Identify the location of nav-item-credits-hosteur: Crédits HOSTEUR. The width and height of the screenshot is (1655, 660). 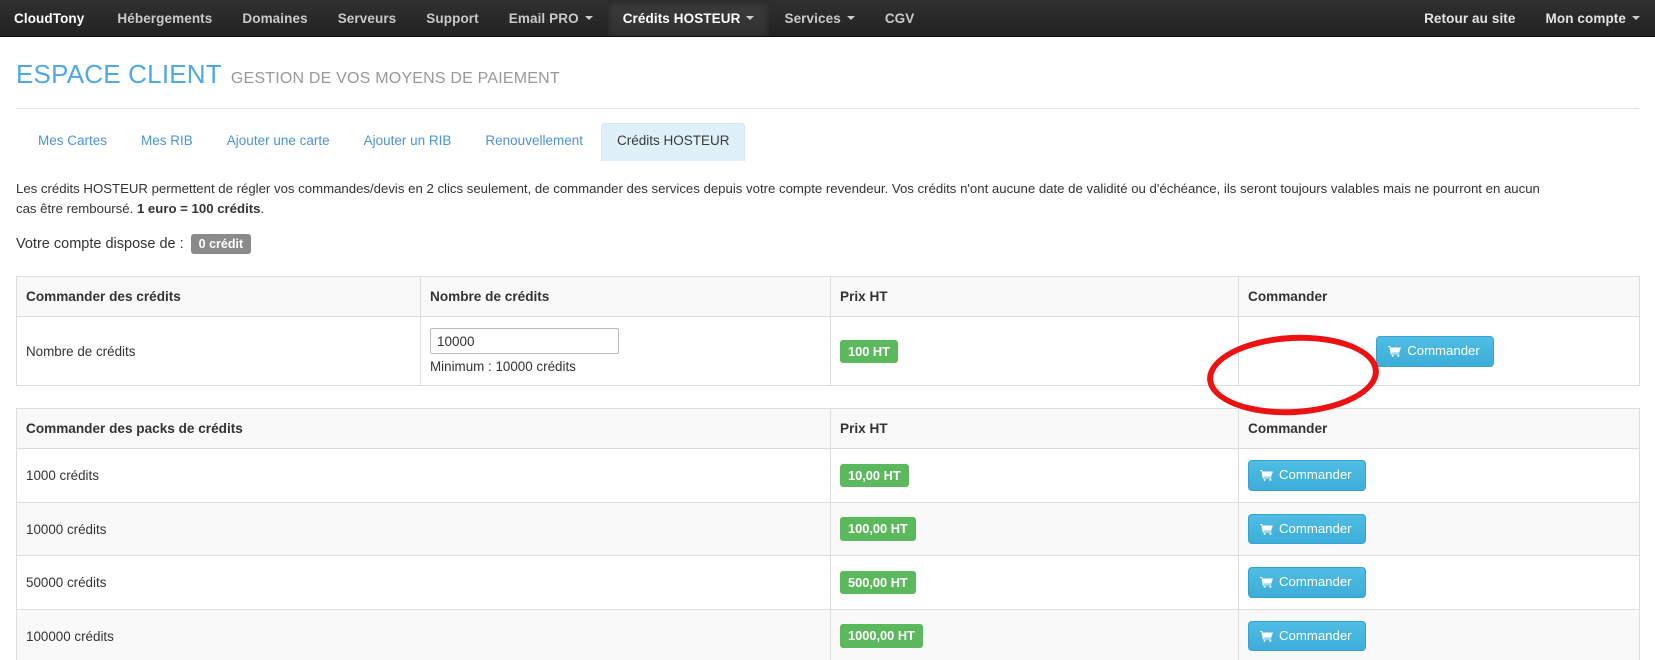
(688, 18).